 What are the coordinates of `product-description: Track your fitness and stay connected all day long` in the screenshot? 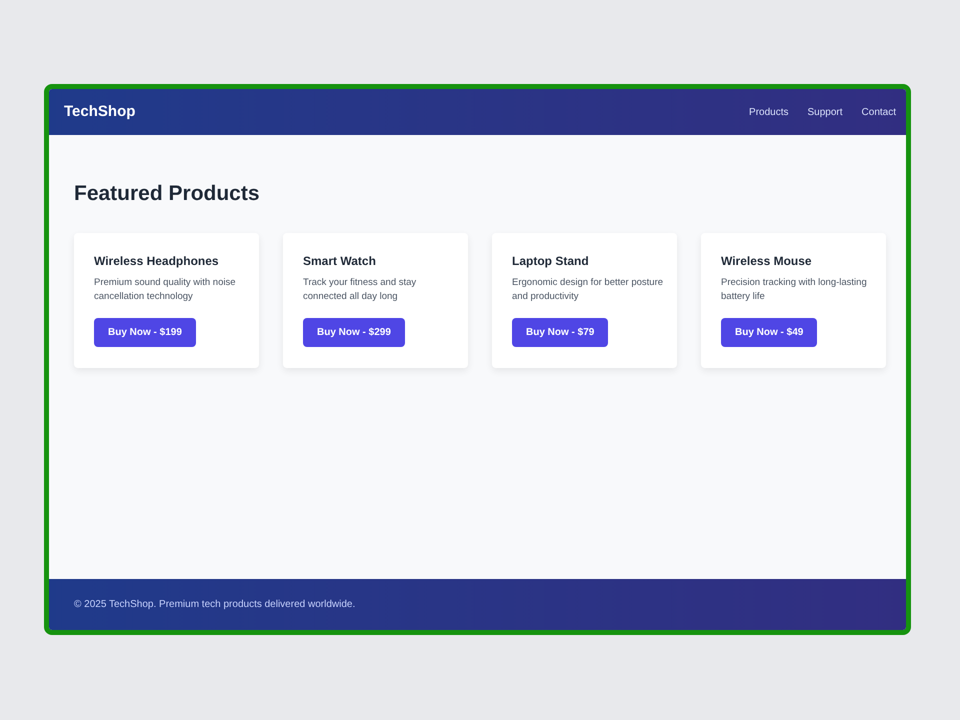 It's located at (360, 290).